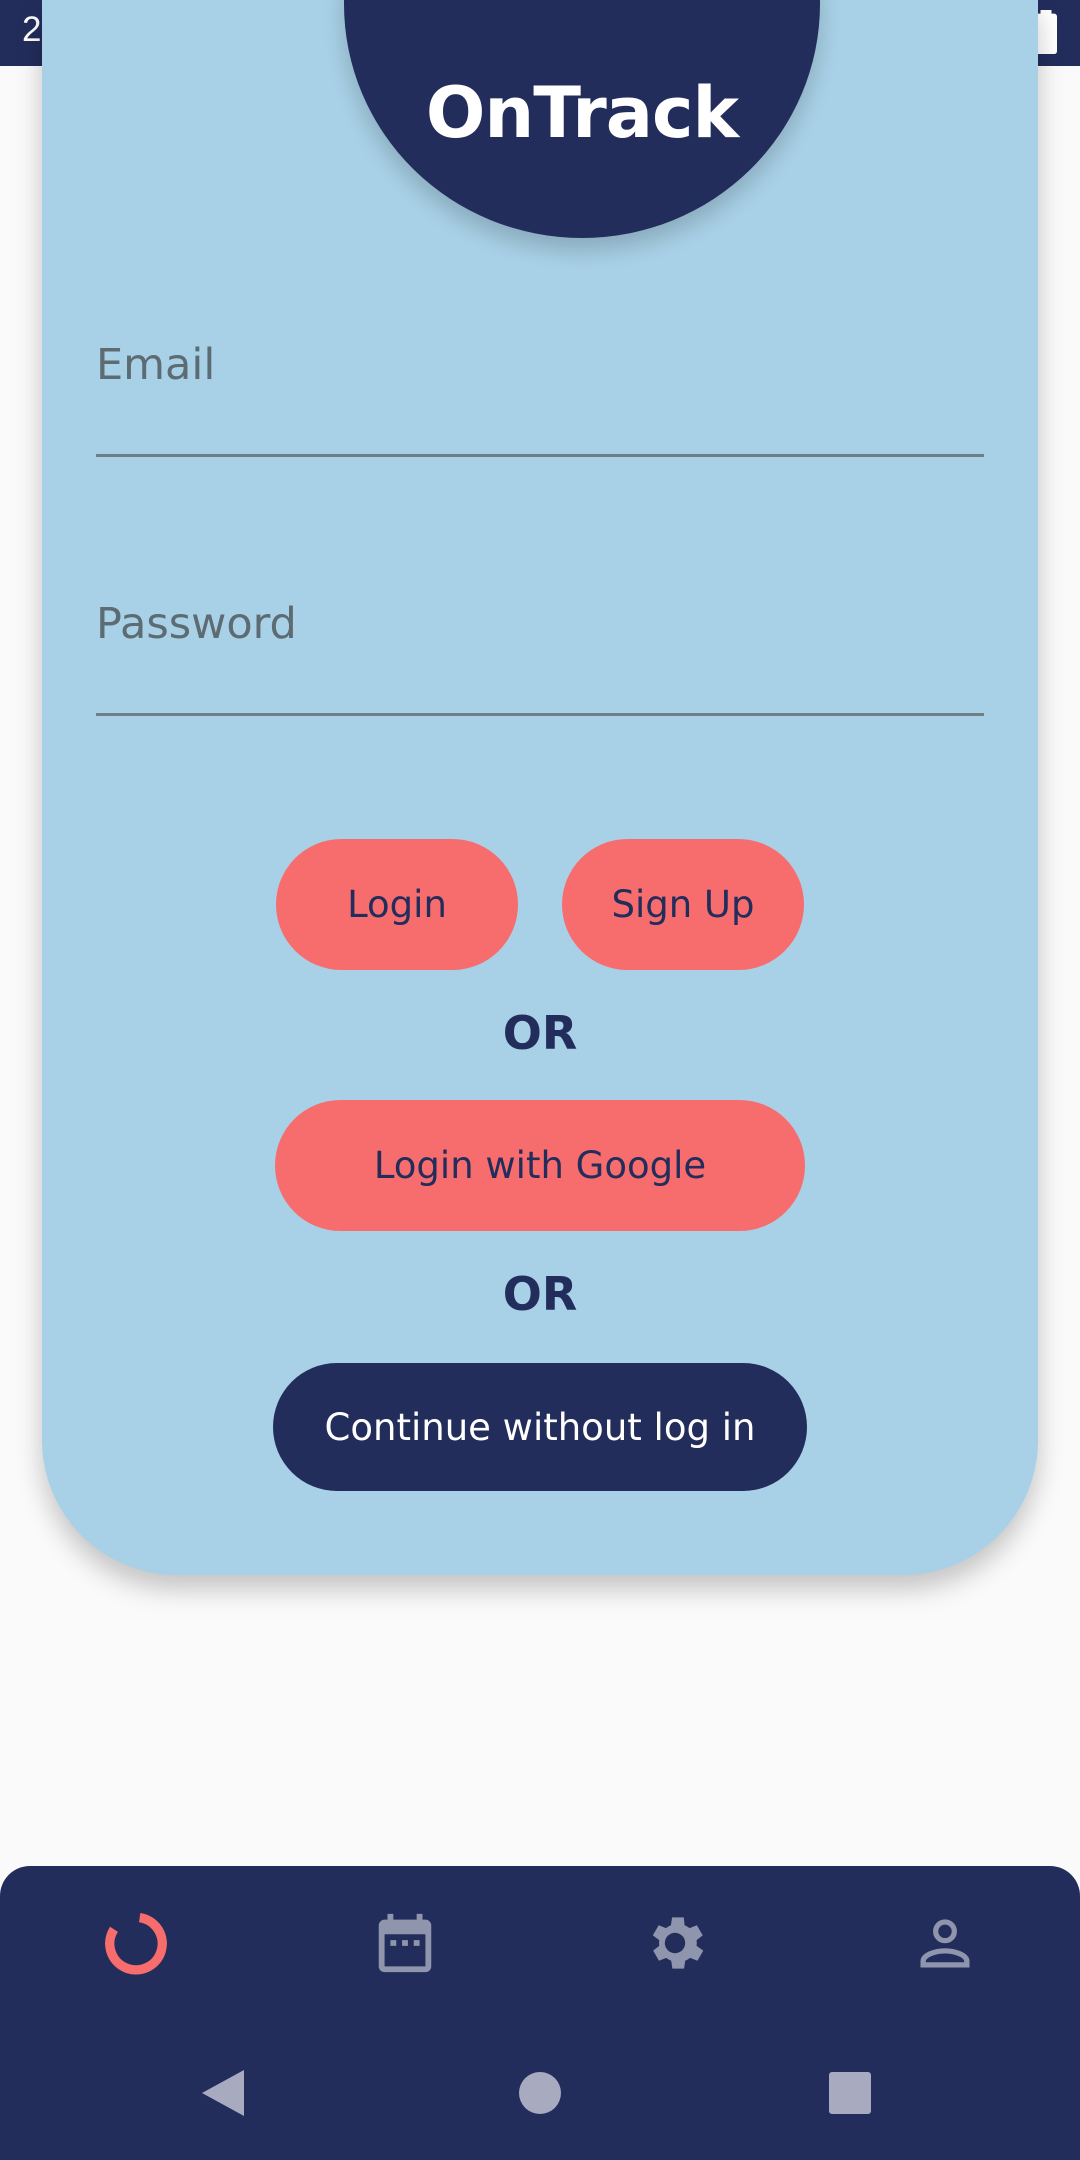 Image resolution: width=1080 pixels, height=2160 pixels. What do you see at coordinates (405, 1943) in the screenshot?
I see `nav-calendar-icon` at bounding box center [405, 1943].